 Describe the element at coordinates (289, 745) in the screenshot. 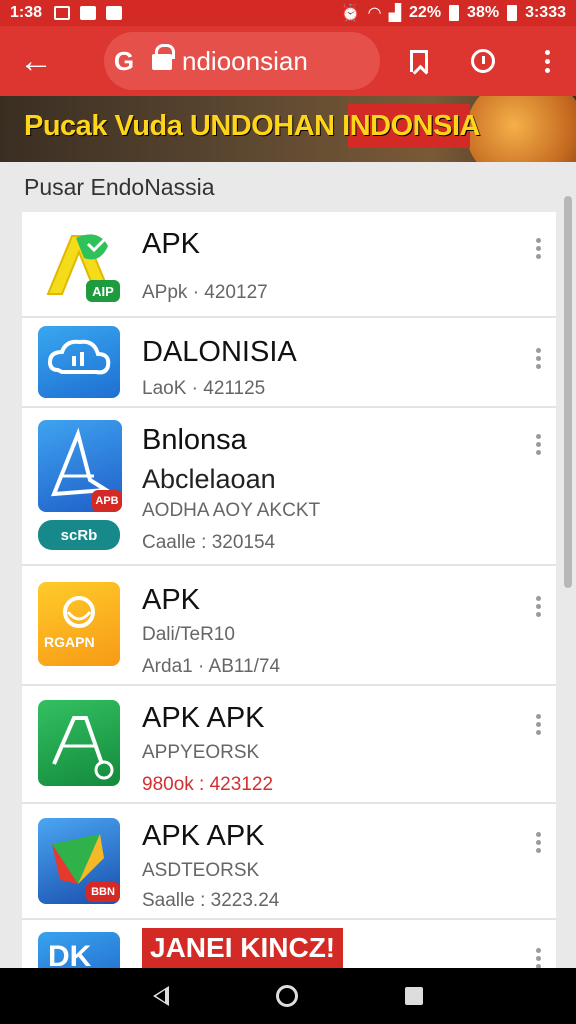

I see `list-item: APK APK APPYEORSK 980ok : 423122` at that location.